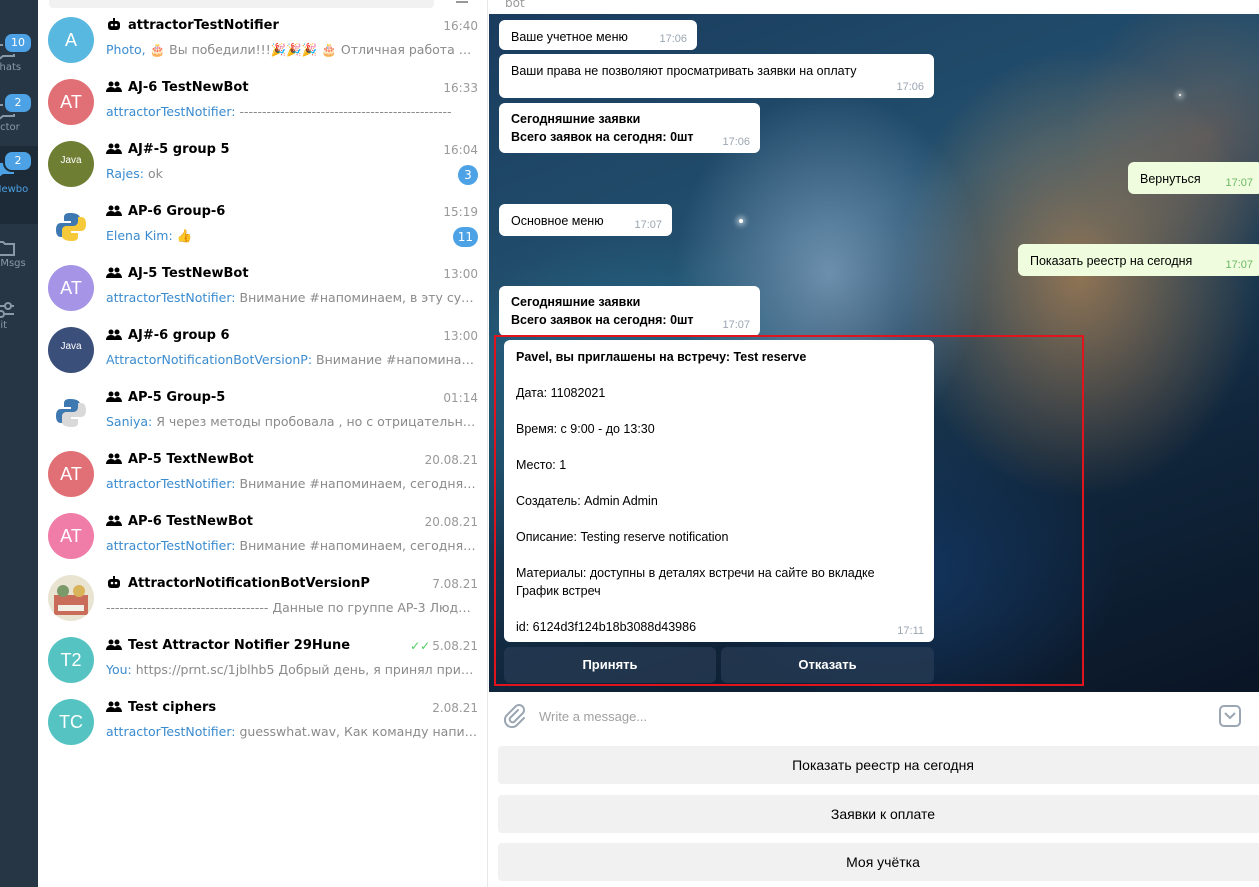  I want to click on message-time: 17:06, so click(910, 87).